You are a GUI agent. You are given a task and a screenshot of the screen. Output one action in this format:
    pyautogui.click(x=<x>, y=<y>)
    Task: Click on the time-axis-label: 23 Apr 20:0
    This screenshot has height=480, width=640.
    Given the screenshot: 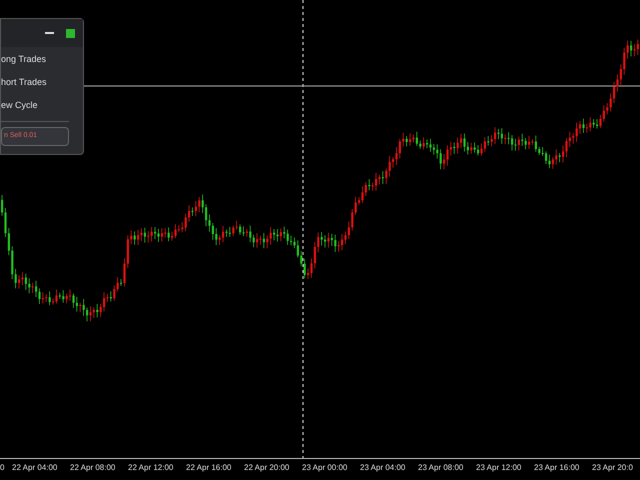 What is the action you would take?
    pyautogui.click(x=613, y=468)
    